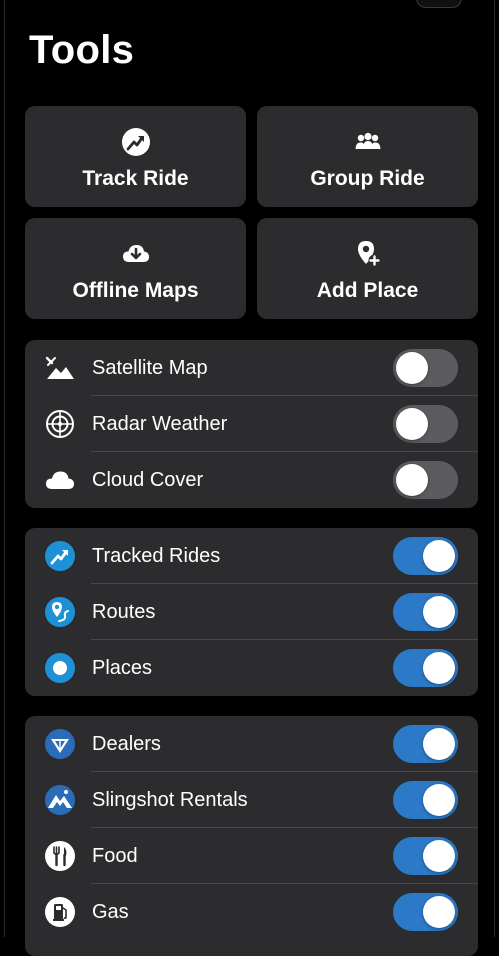  Describe the element at coordinates (135, 268) in the screenshot. I see `offline-maps-button: Offline Maps` at that location.